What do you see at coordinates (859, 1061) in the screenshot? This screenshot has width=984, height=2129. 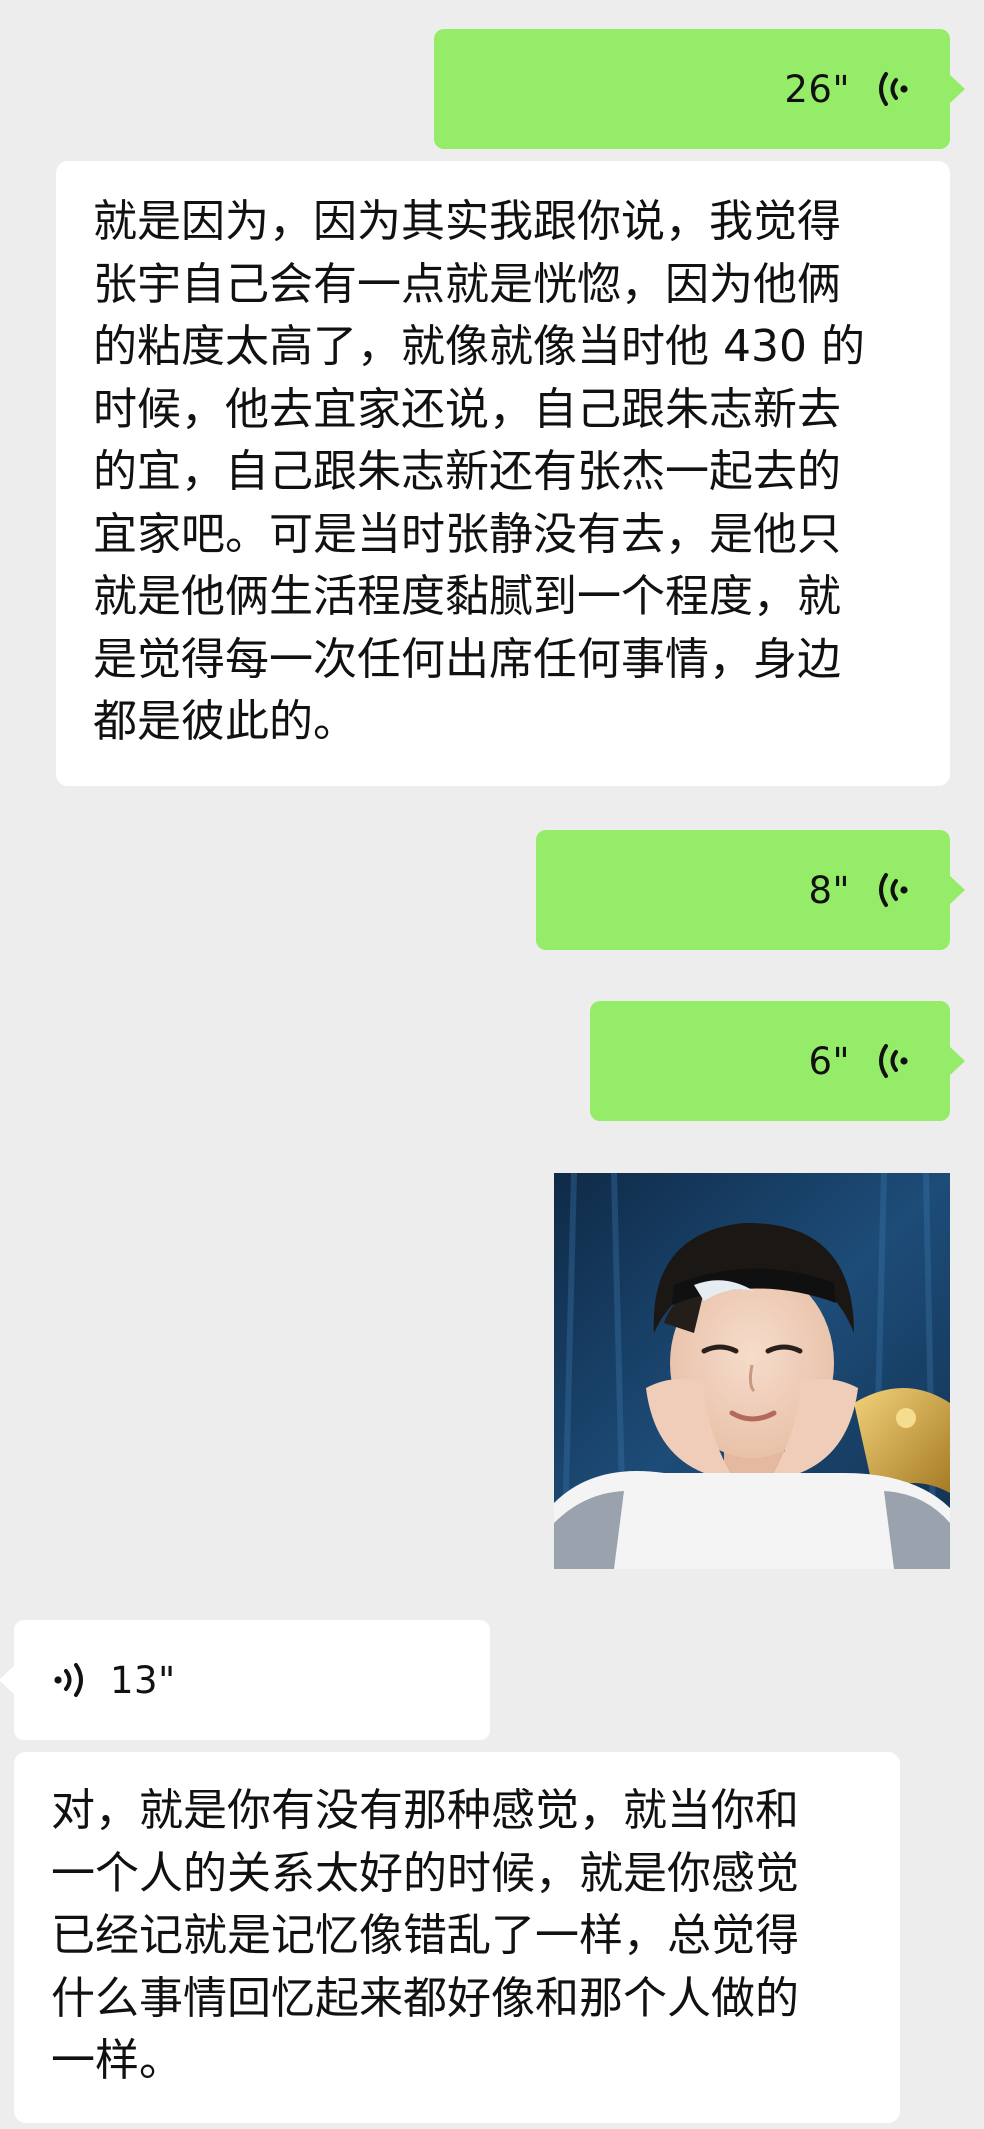 I see `voice-message-content: 6"` at bounding box center [859, 1061].